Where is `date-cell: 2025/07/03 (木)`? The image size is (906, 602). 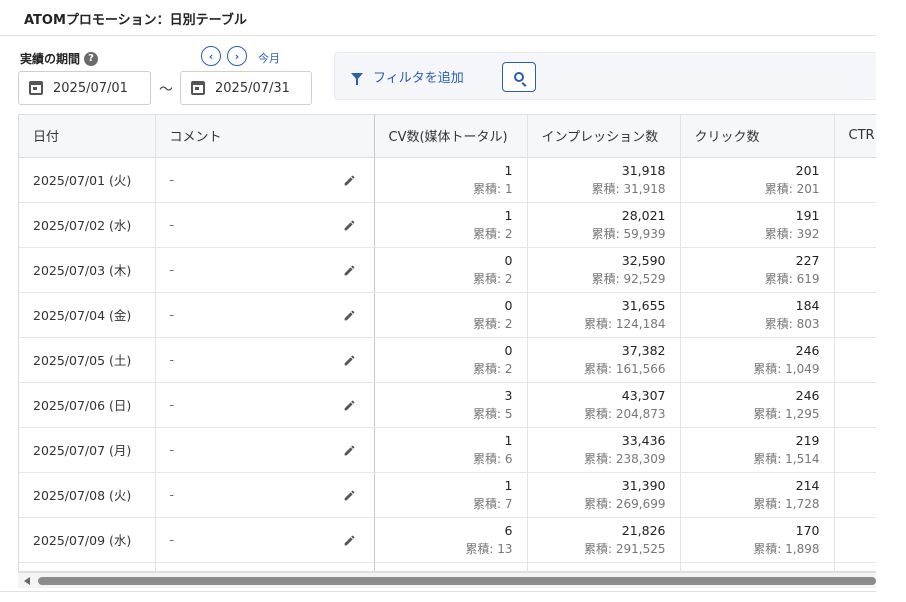 date-cell: 2025/07/03 (木) is located at coordinates (87, 270).